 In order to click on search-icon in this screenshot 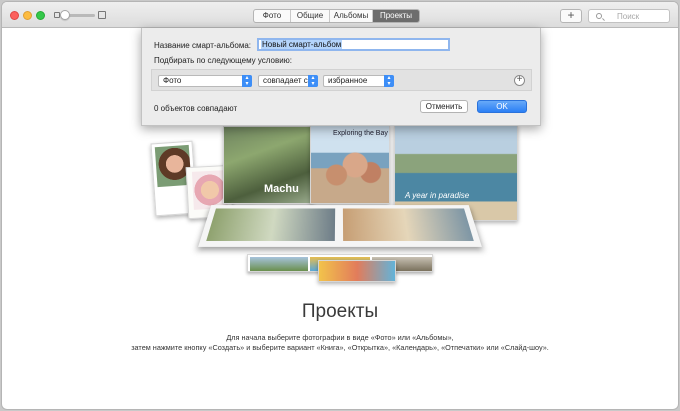, I will do `click(599, 16)`.